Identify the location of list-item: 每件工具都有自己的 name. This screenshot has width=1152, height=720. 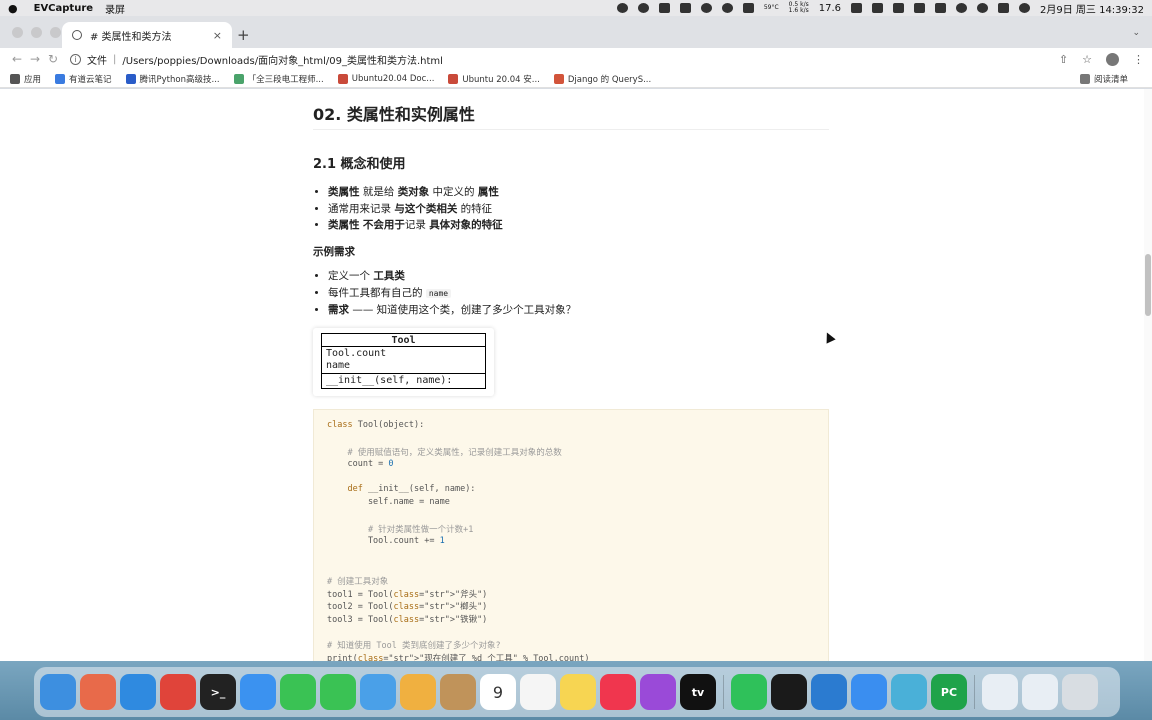
(452, 294).